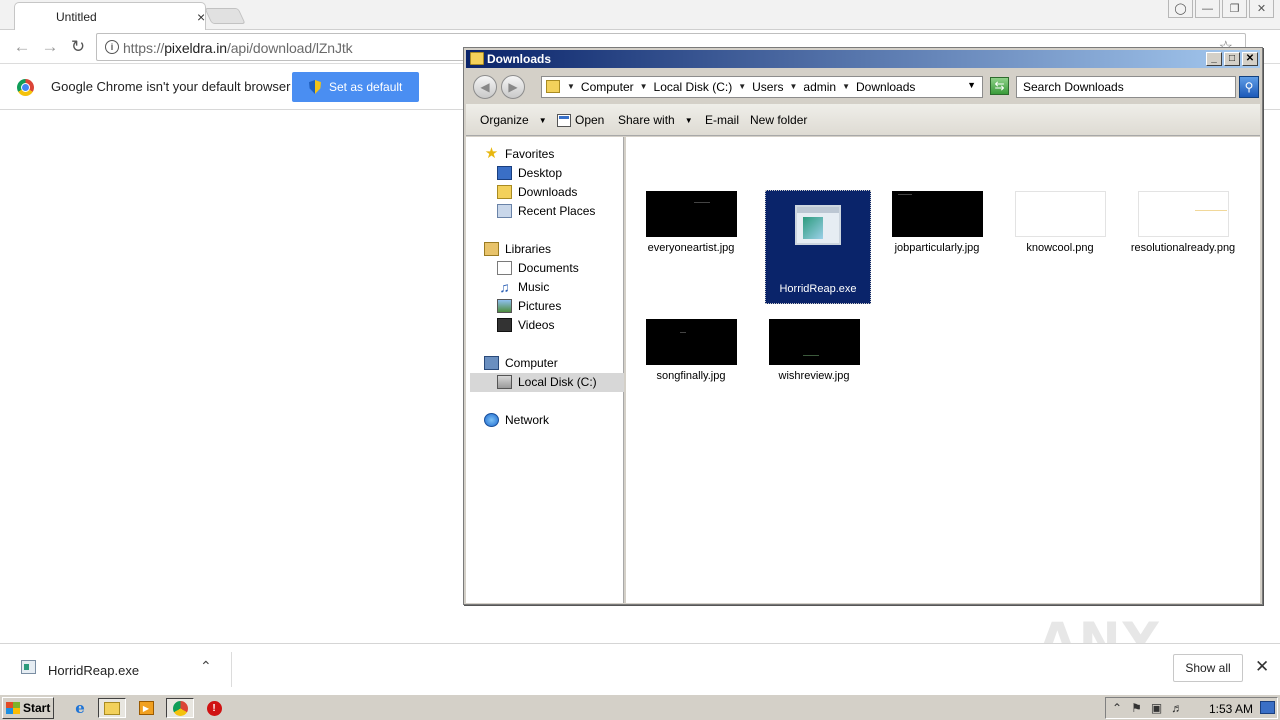 The height and width of the screenshot is (720, 1280). I want to click on restore-icon: ❐, so click(1234, 9).